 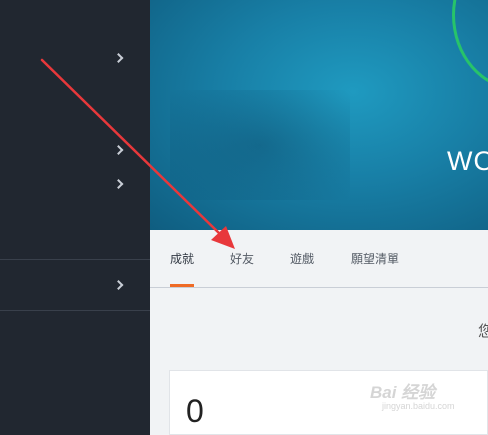 I want to click on banner-shading, so click(x=260, y=145).